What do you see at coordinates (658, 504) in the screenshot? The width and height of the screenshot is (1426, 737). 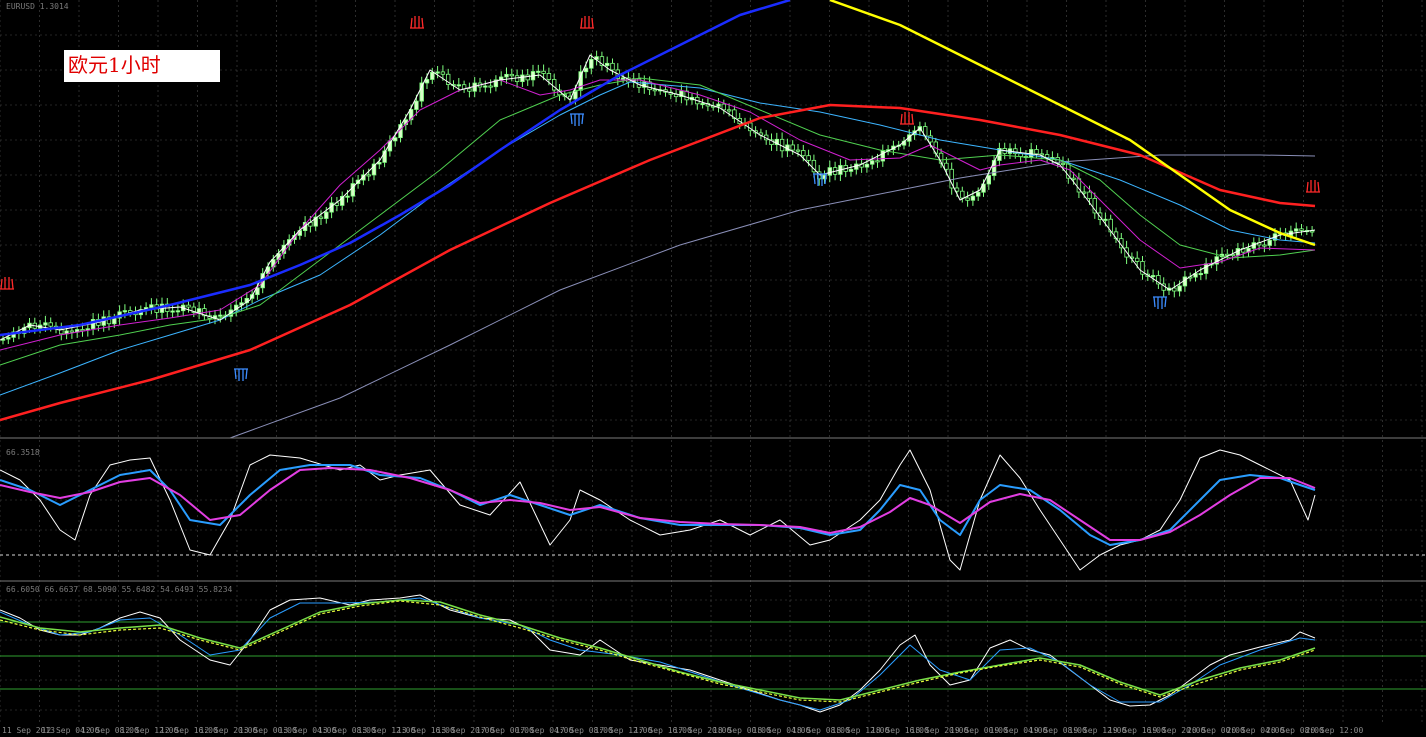 I see `stochastic-signal-line` at bounding box center [658, 504].